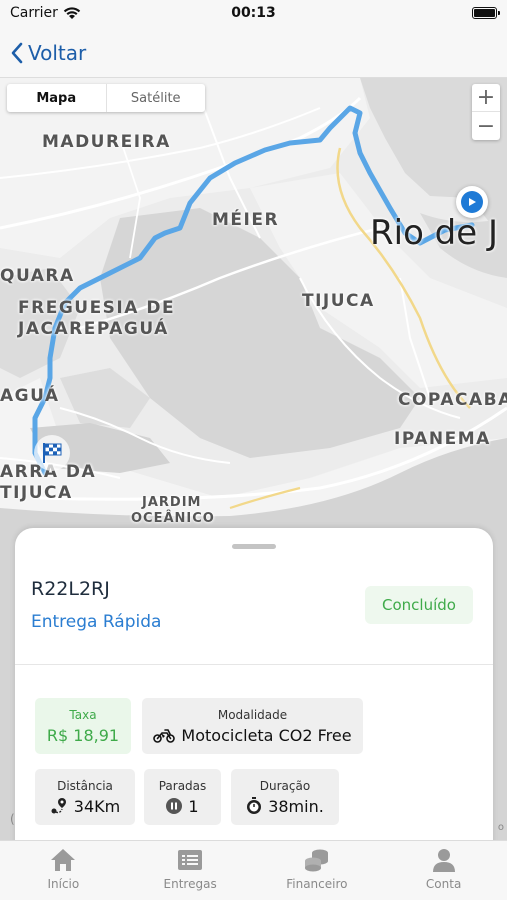 The width and height of the screenshot is (507, 900). Describe the element at coordinates (63, 860) in the screenshot. I see `home-icon` at that location.